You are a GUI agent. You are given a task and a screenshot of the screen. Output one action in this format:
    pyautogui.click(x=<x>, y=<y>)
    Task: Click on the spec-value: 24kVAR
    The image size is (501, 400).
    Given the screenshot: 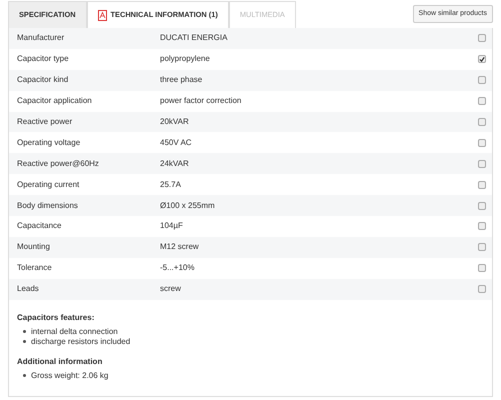 What is the action you would take?
    pyautogui.click(x=175, y=164)
    